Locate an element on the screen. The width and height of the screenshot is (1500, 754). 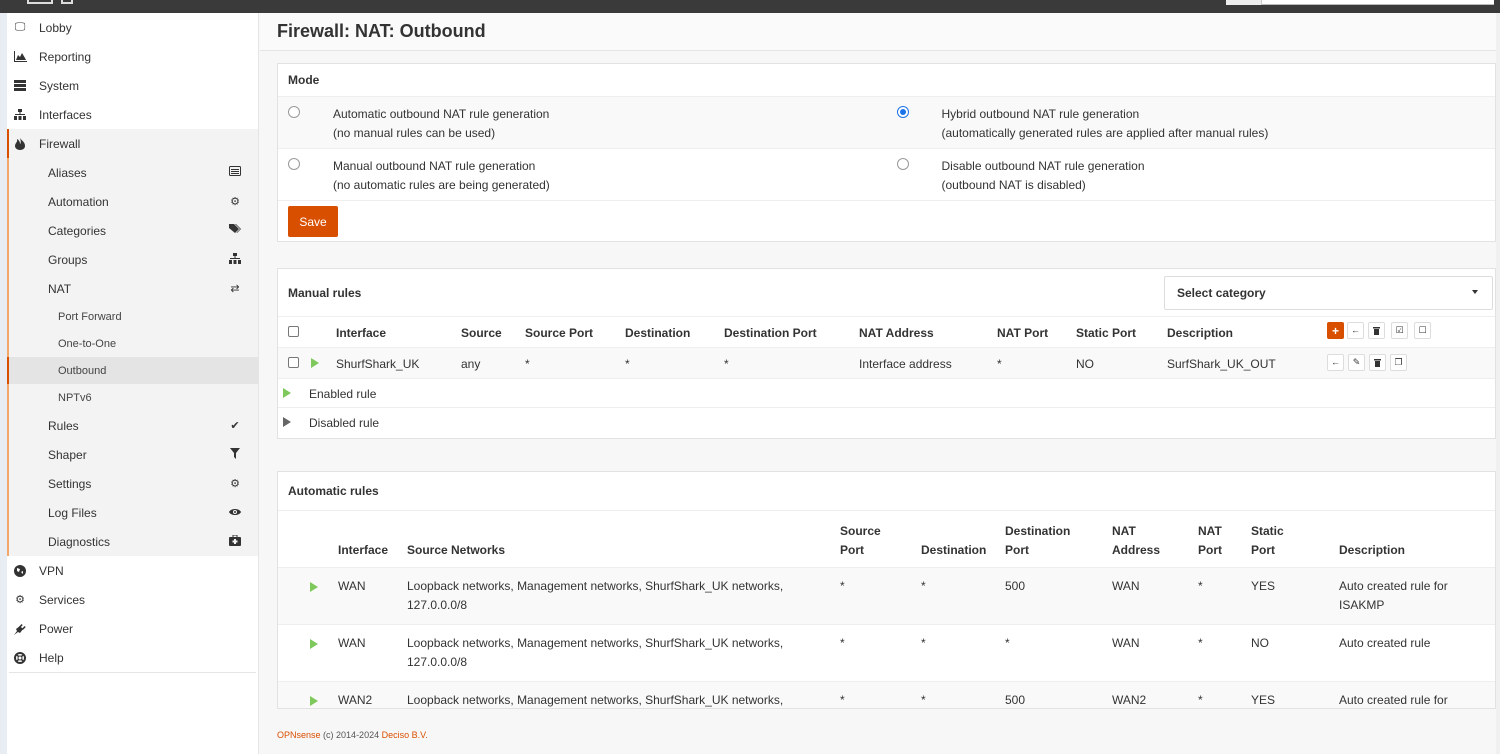
sidebar-item-nptv6: NPTv6 is located at coordinates (132, 397).